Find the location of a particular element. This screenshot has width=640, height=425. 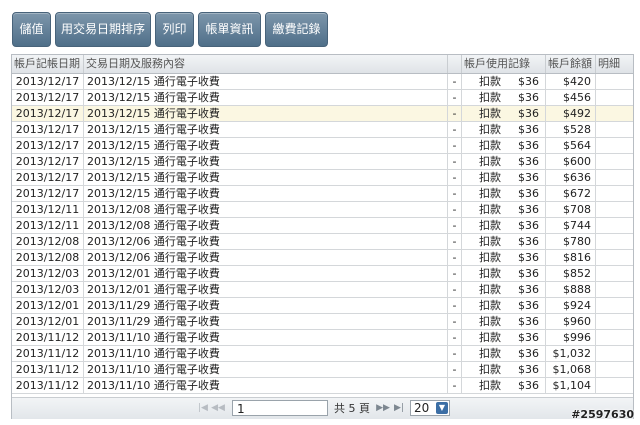

table-row: 2013/12/17 2013/12/15 通行電子收費 - 扣款 $36 $492 is located at coordinates (322, 114).